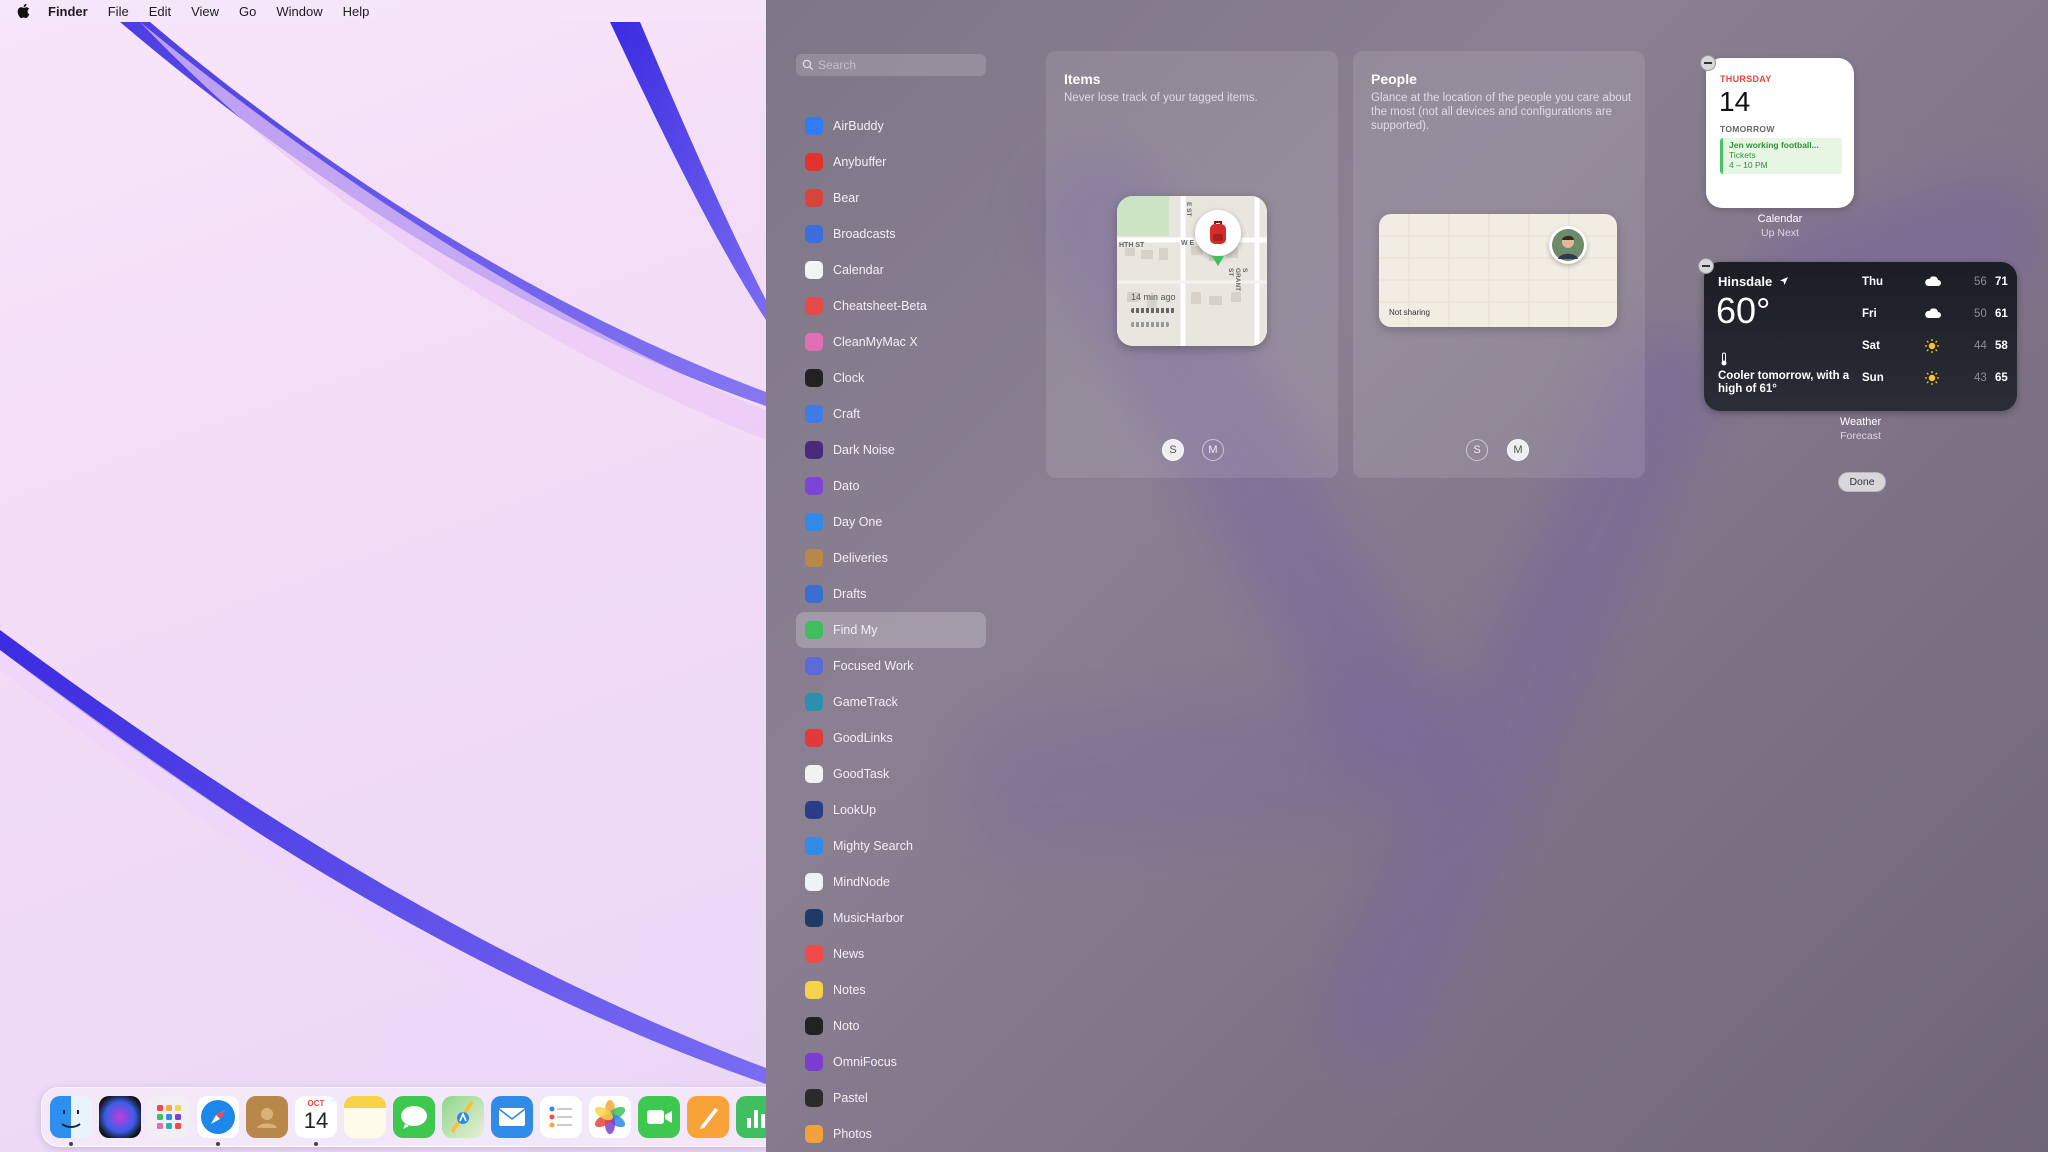 This screenshot has width=2048, height=1152. I want to click on lookup-app-icon, so click(814, 810).